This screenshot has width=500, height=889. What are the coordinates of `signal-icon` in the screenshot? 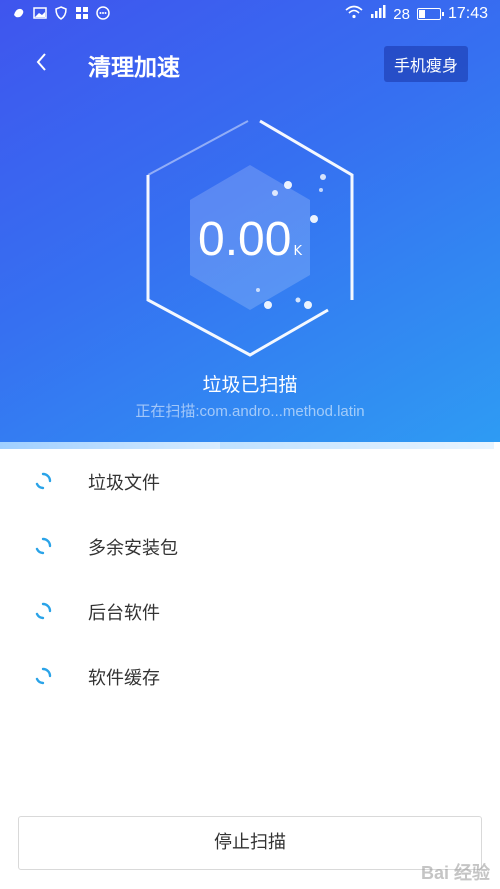 It's located at (378, 14).